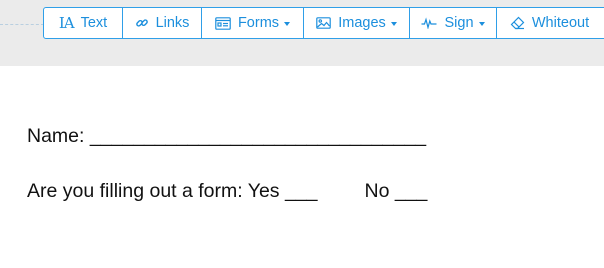 This screenshot has height=268, width=604. What do you see at coordinates (560, 23) in the screenshot?
I see `whiteout-tool-label: Whiteout` at bounding box center [560, 23].